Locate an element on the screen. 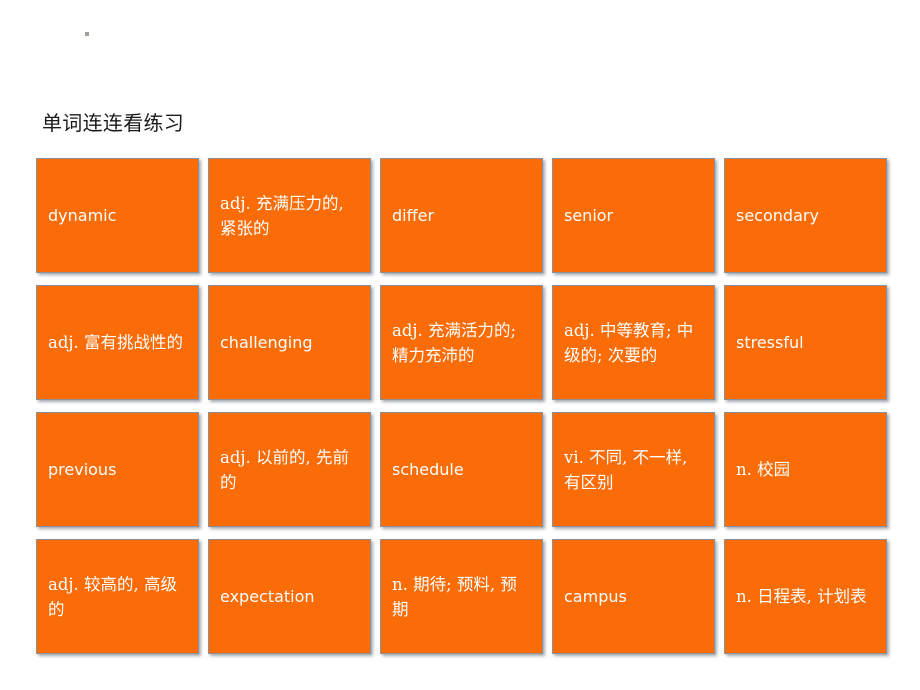 The height and width of the screenshot is (690, 920). word-card: secondary is located at coordinates (805, 215).